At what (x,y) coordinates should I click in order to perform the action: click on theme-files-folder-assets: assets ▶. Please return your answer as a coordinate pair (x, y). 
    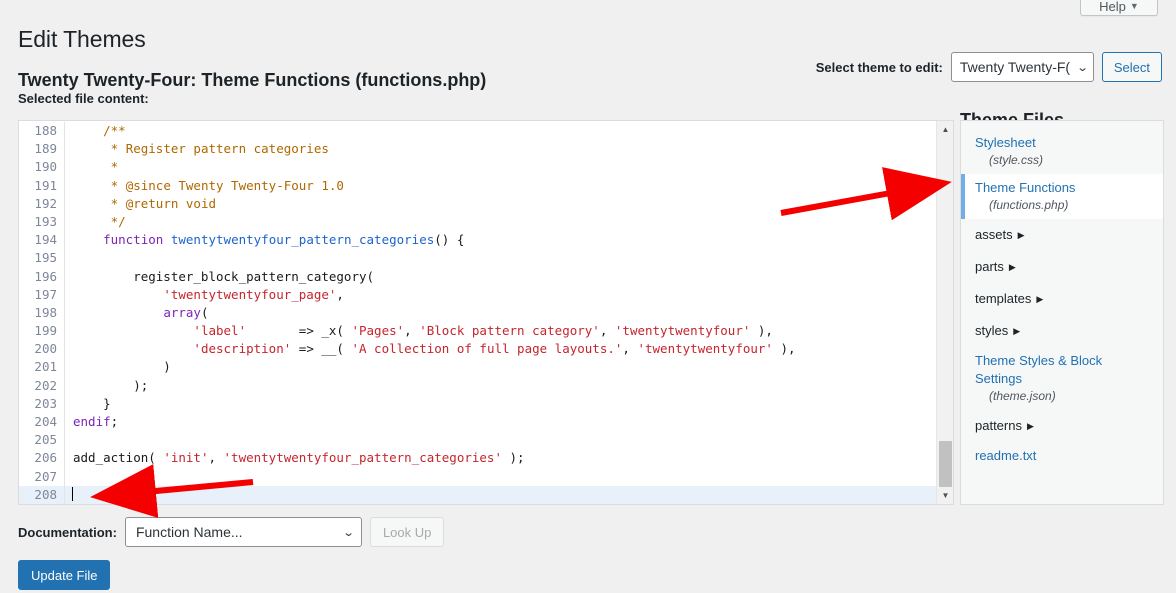
    Looking at the image, I should click on (1062, 235).